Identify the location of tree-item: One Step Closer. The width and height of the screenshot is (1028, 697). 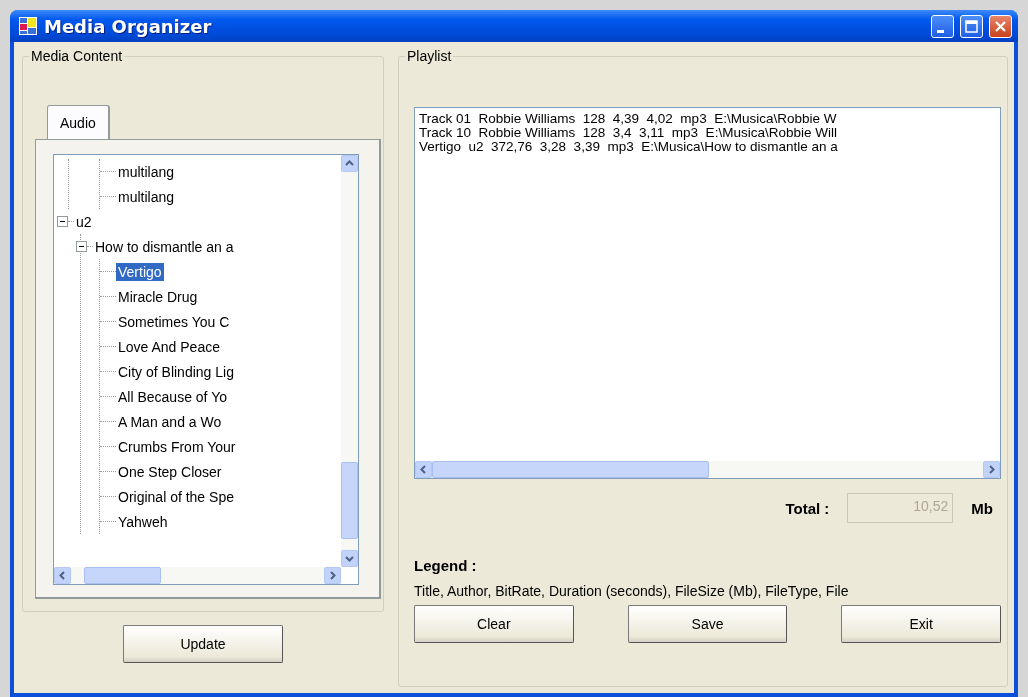
(170, 471).